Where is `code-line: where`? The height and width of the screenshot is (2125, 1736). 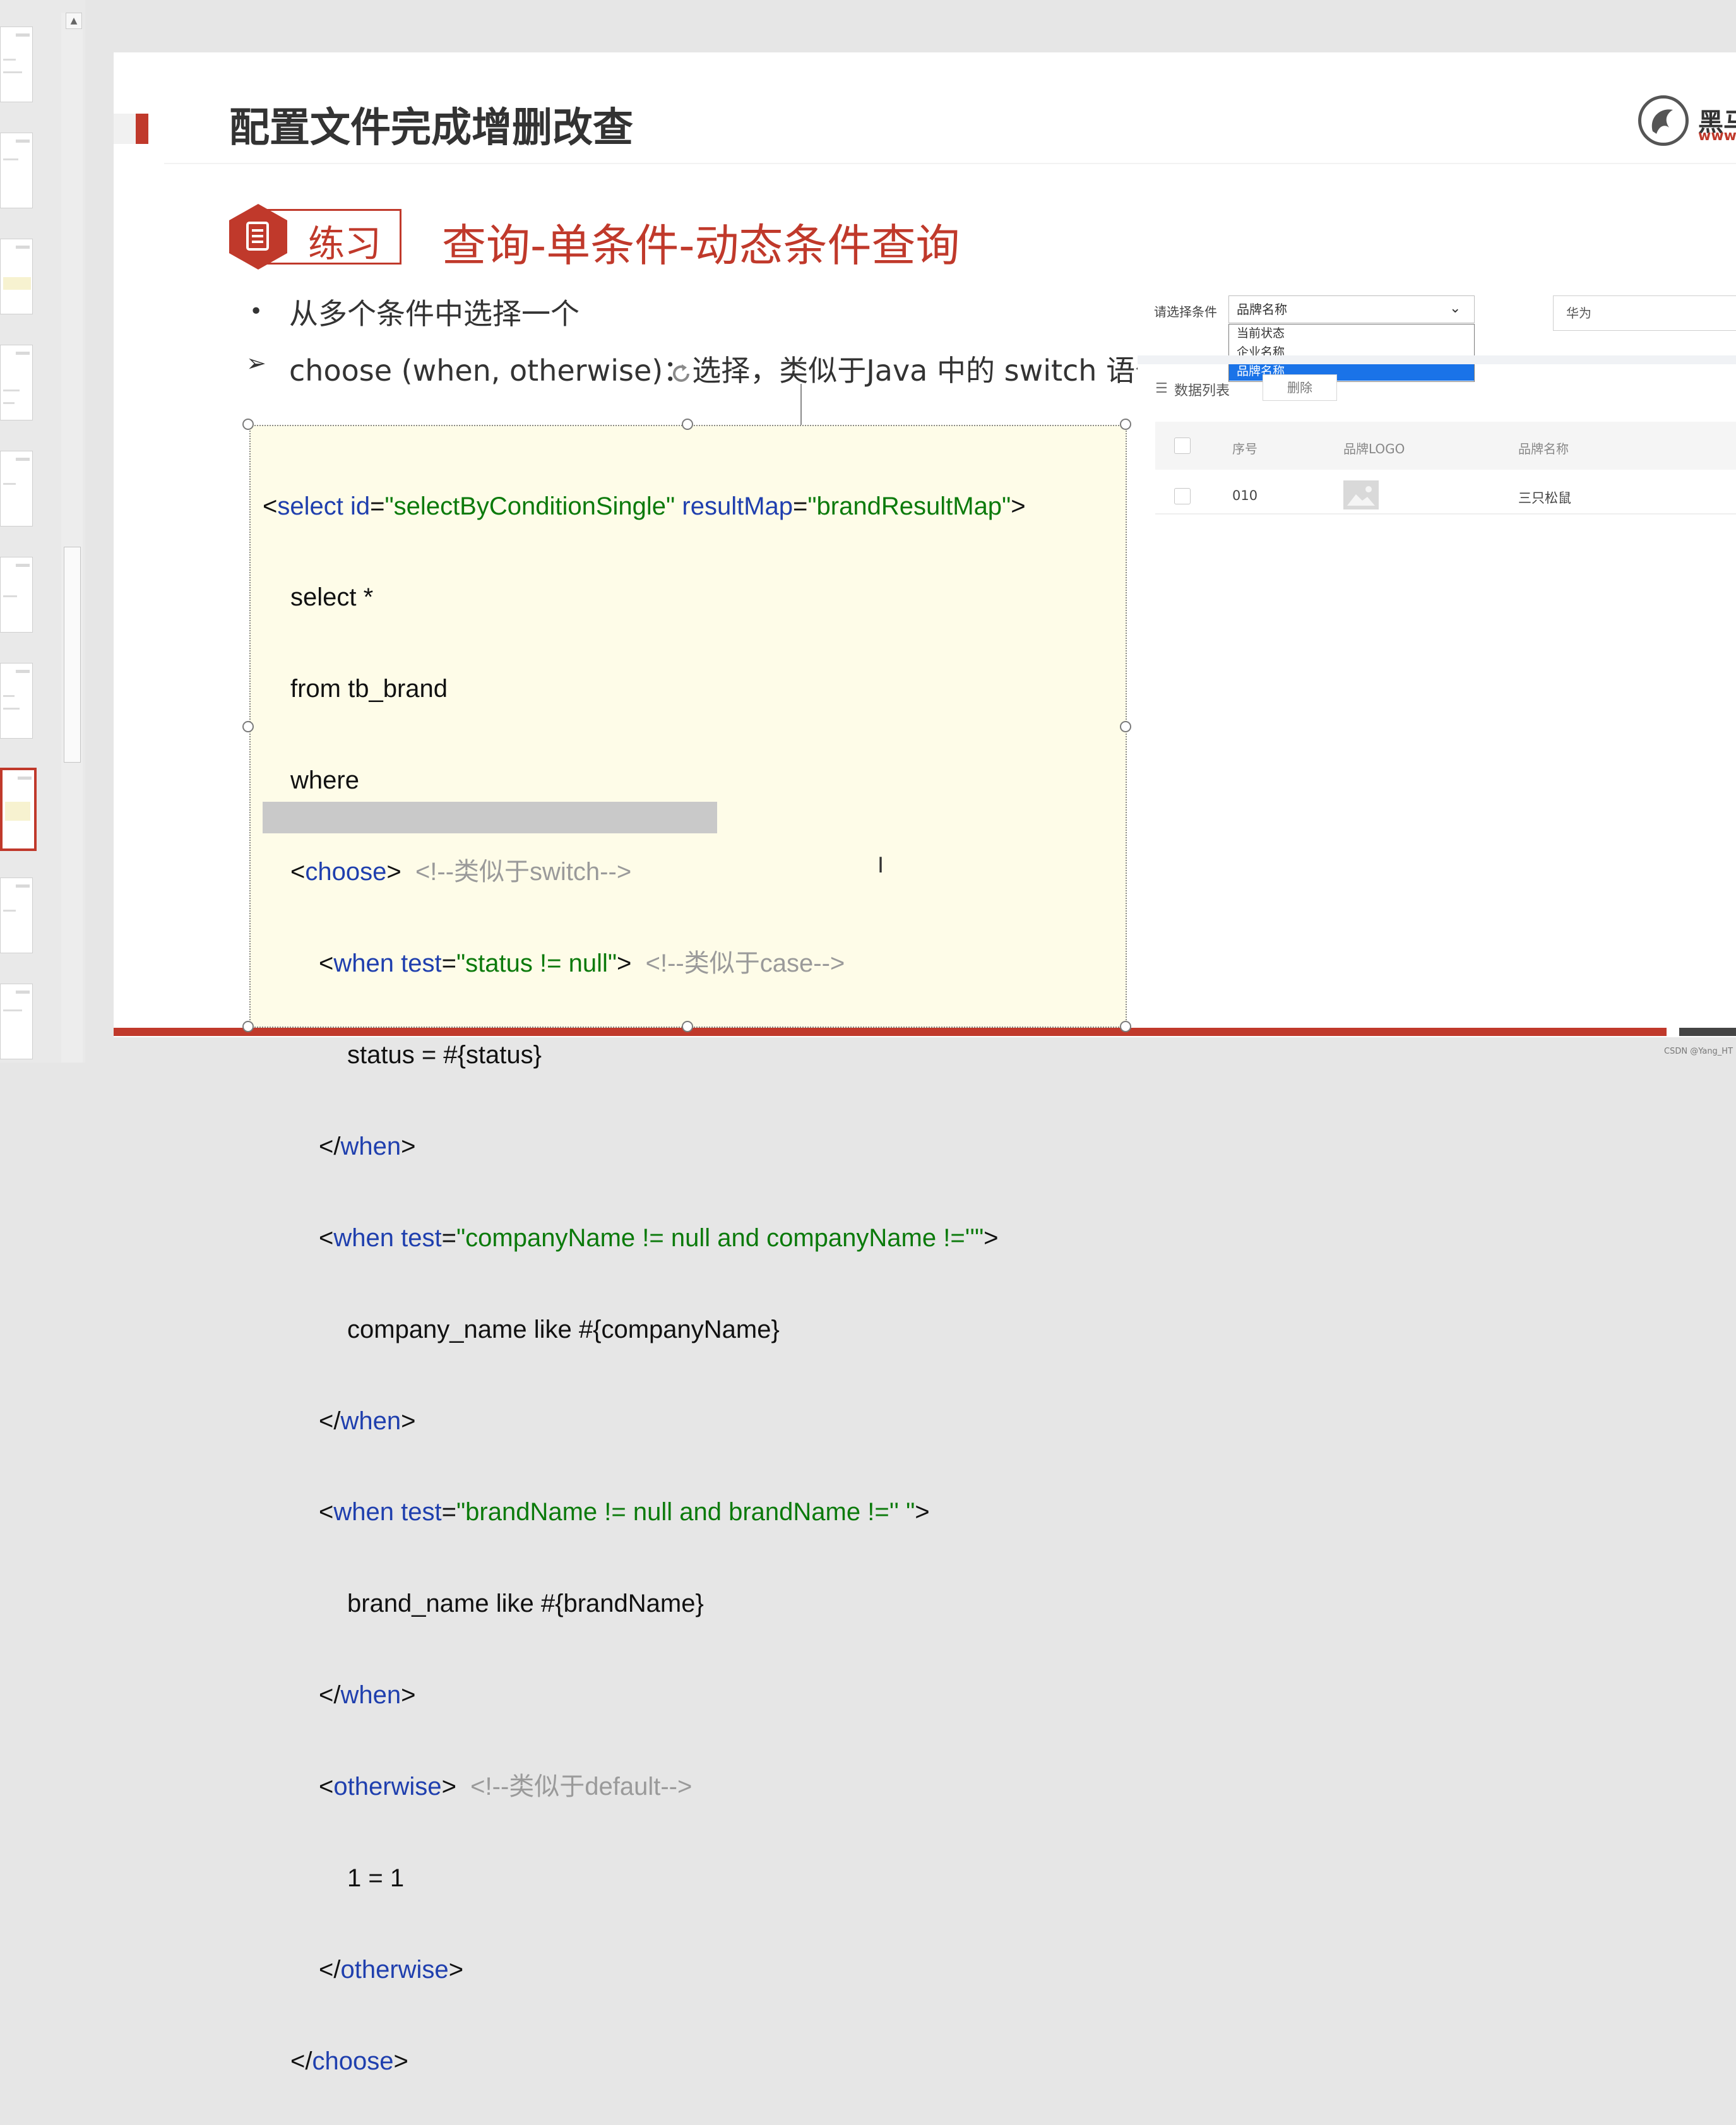 code-line: where is located at coordinates (324, 780).